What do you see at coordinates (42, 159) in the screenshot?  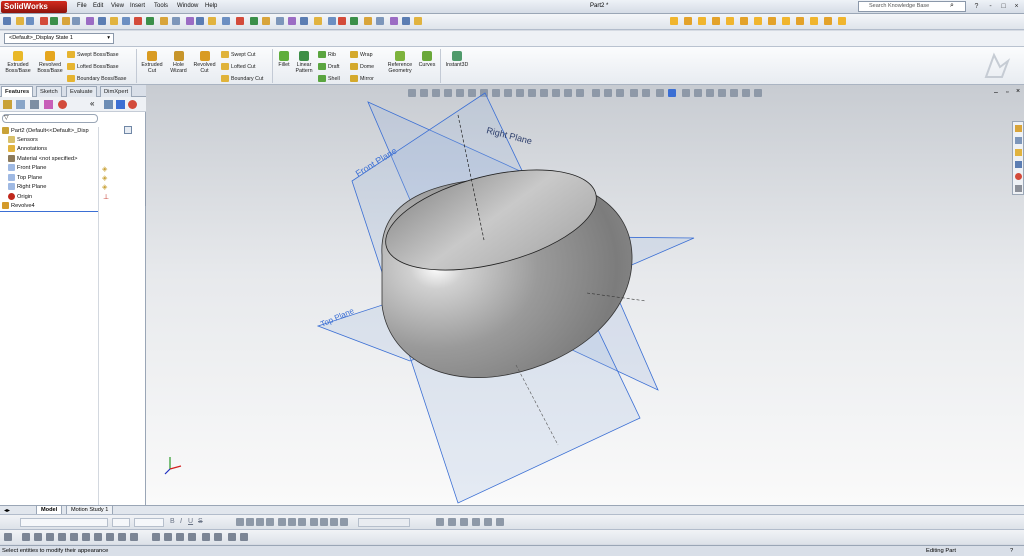 I see `tree-item-material: Material <not specified>` at bounding box center [42, 159].